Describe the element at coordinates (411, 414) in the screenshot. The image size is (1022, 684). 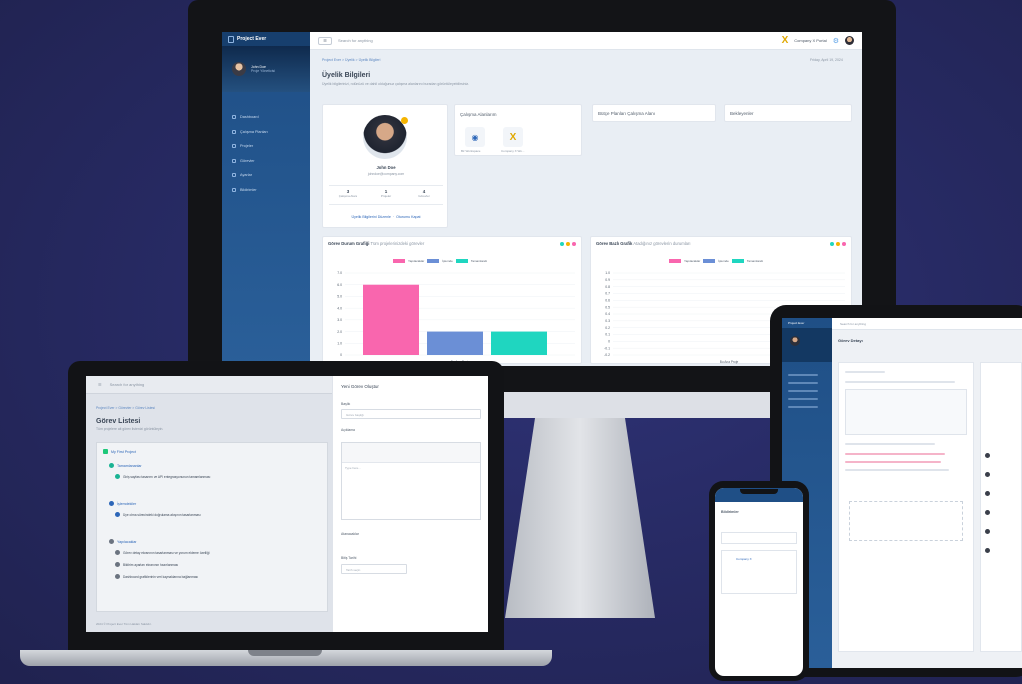
I see `task-title-input: Görev başlığı` at that location.